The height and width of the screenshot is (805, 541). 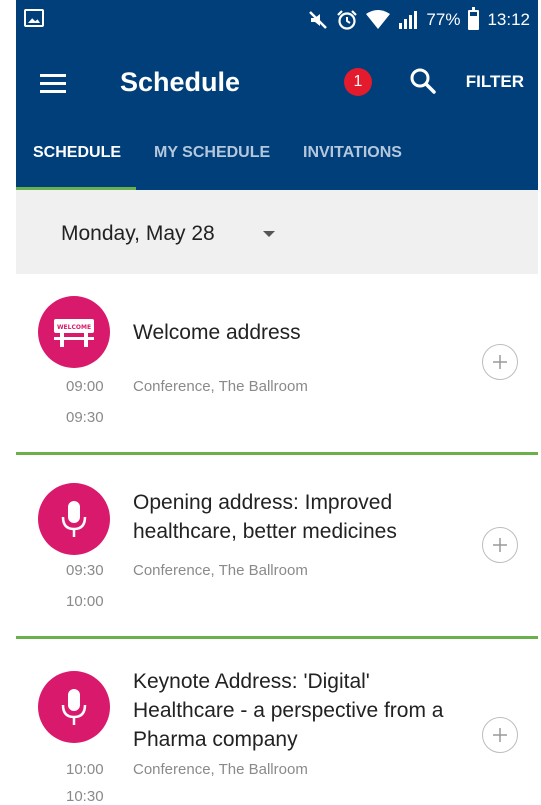 I want to click on search-icon, so click(x=423, y=81).